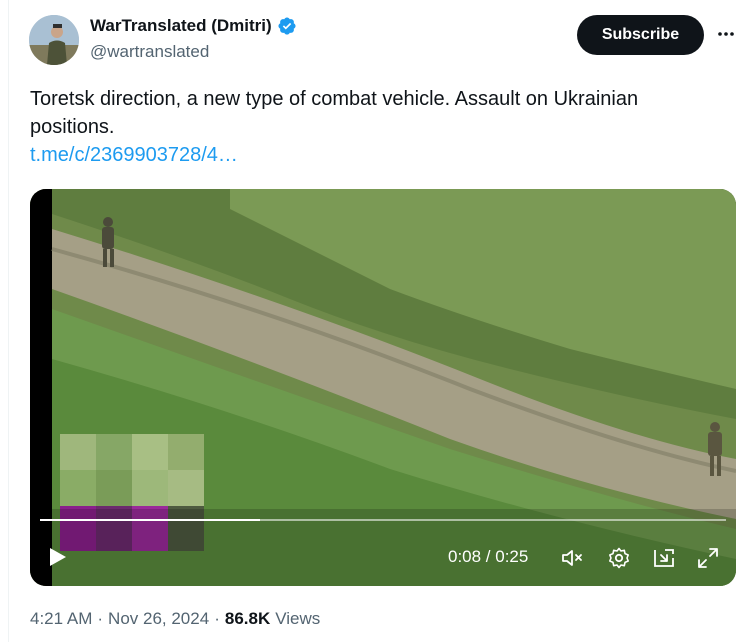 The width and height of the screenshot is (752, 642). I want to click on post-time: 4:21 AM, so click(61, 619).